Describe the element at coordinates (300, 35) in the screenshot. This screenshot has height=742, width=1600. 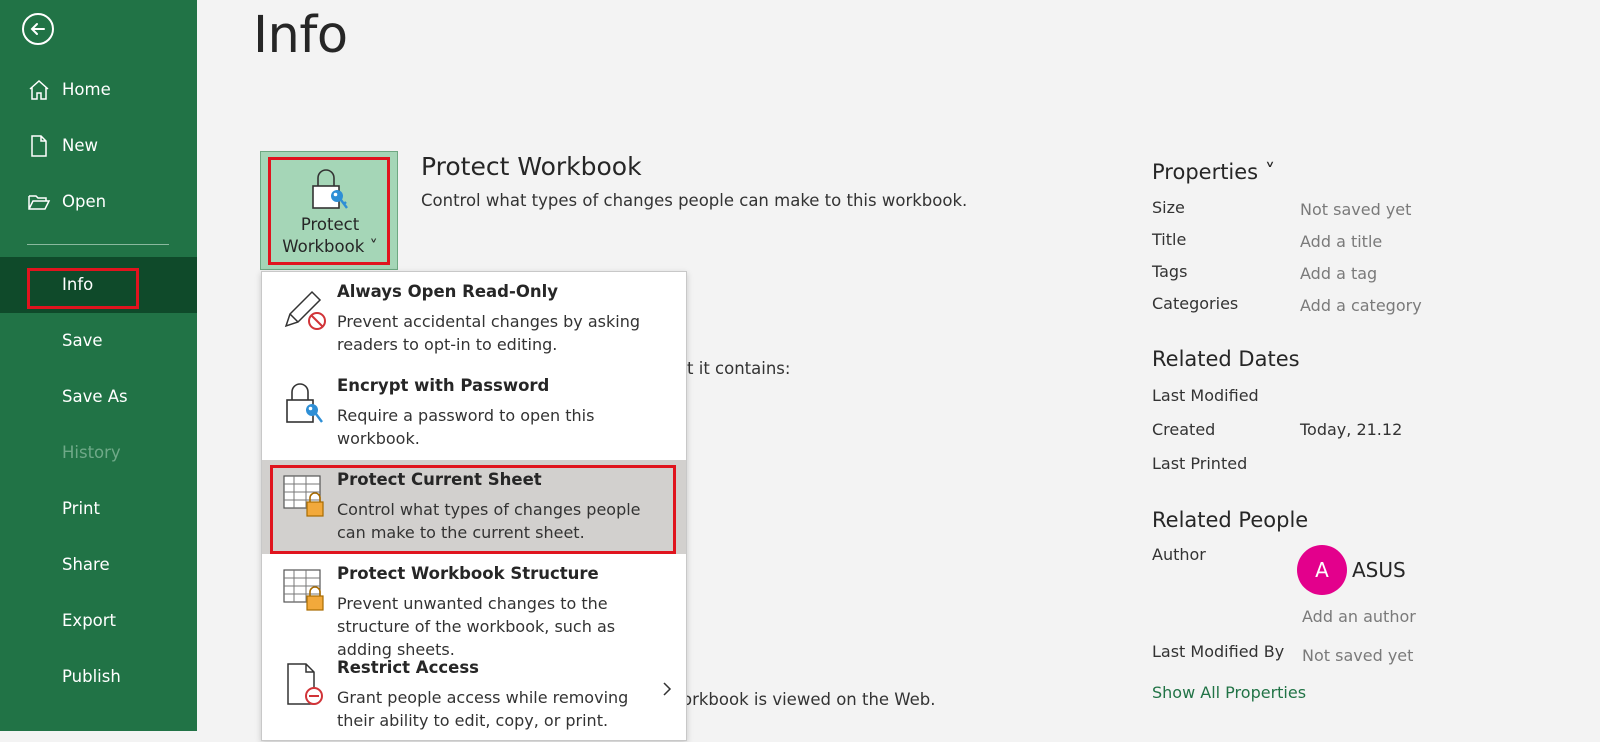
I see `page-title: Info` at that location.